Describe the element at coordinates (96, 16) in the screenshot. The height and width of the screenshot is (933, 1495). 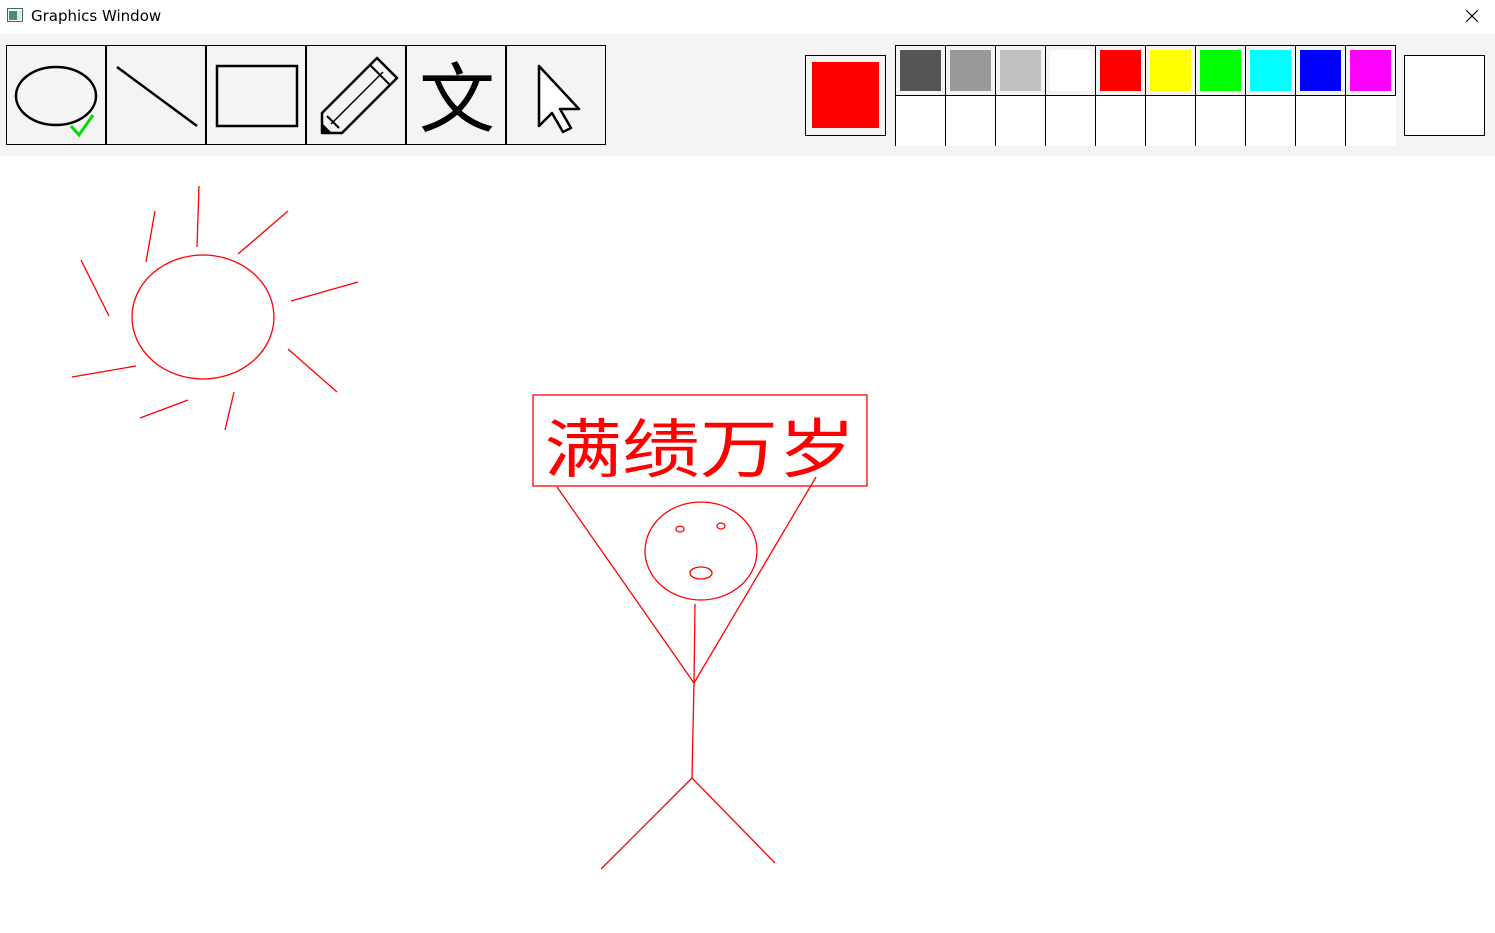
I see `window-title: Graphics Window` at that location.